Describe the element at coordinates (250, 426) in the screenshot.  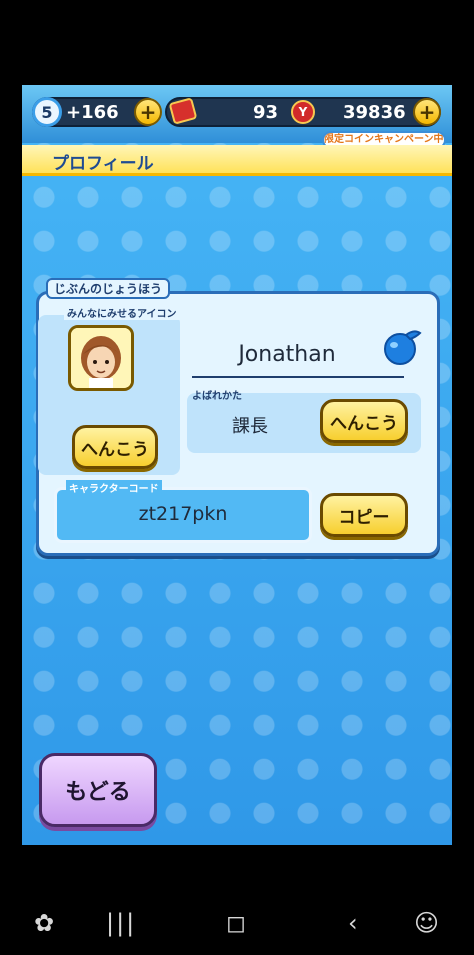
I see `nickname-value: 課長` at that location.